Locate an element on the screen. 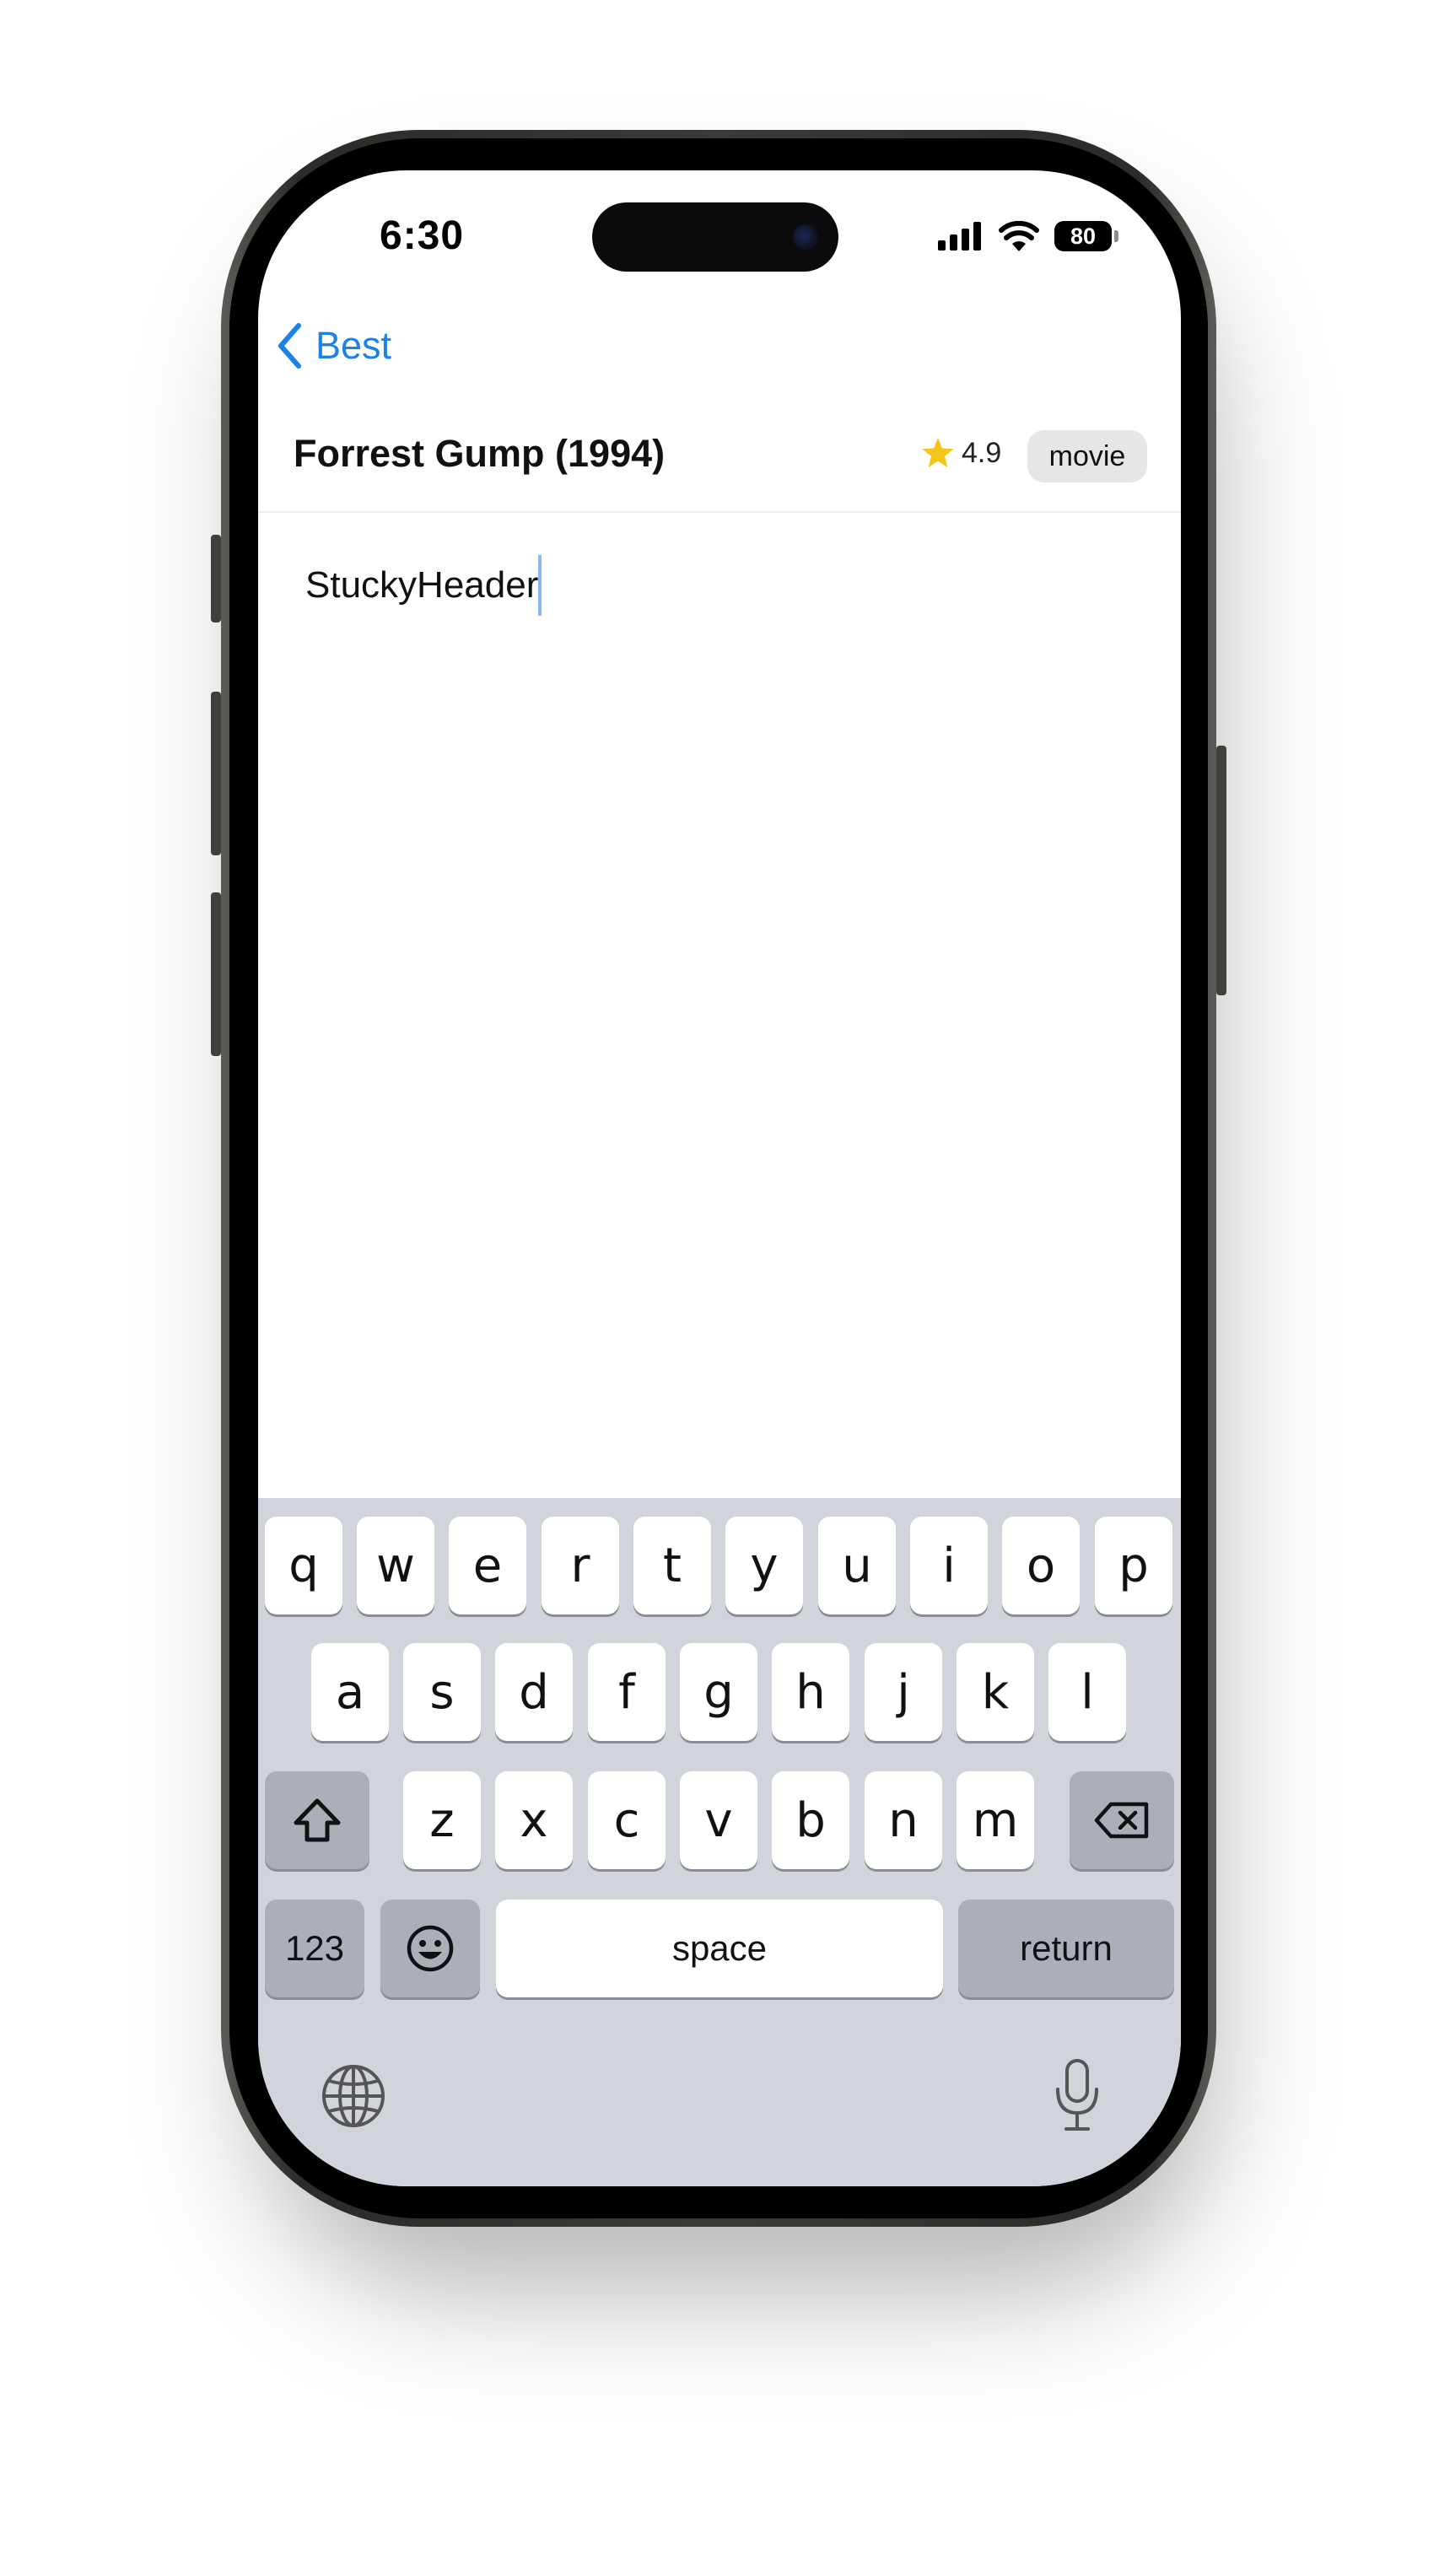 Image resolution: width=1439 pixels, height=2576 pixels. dictation-button is located at coordinates (1077, 2095).